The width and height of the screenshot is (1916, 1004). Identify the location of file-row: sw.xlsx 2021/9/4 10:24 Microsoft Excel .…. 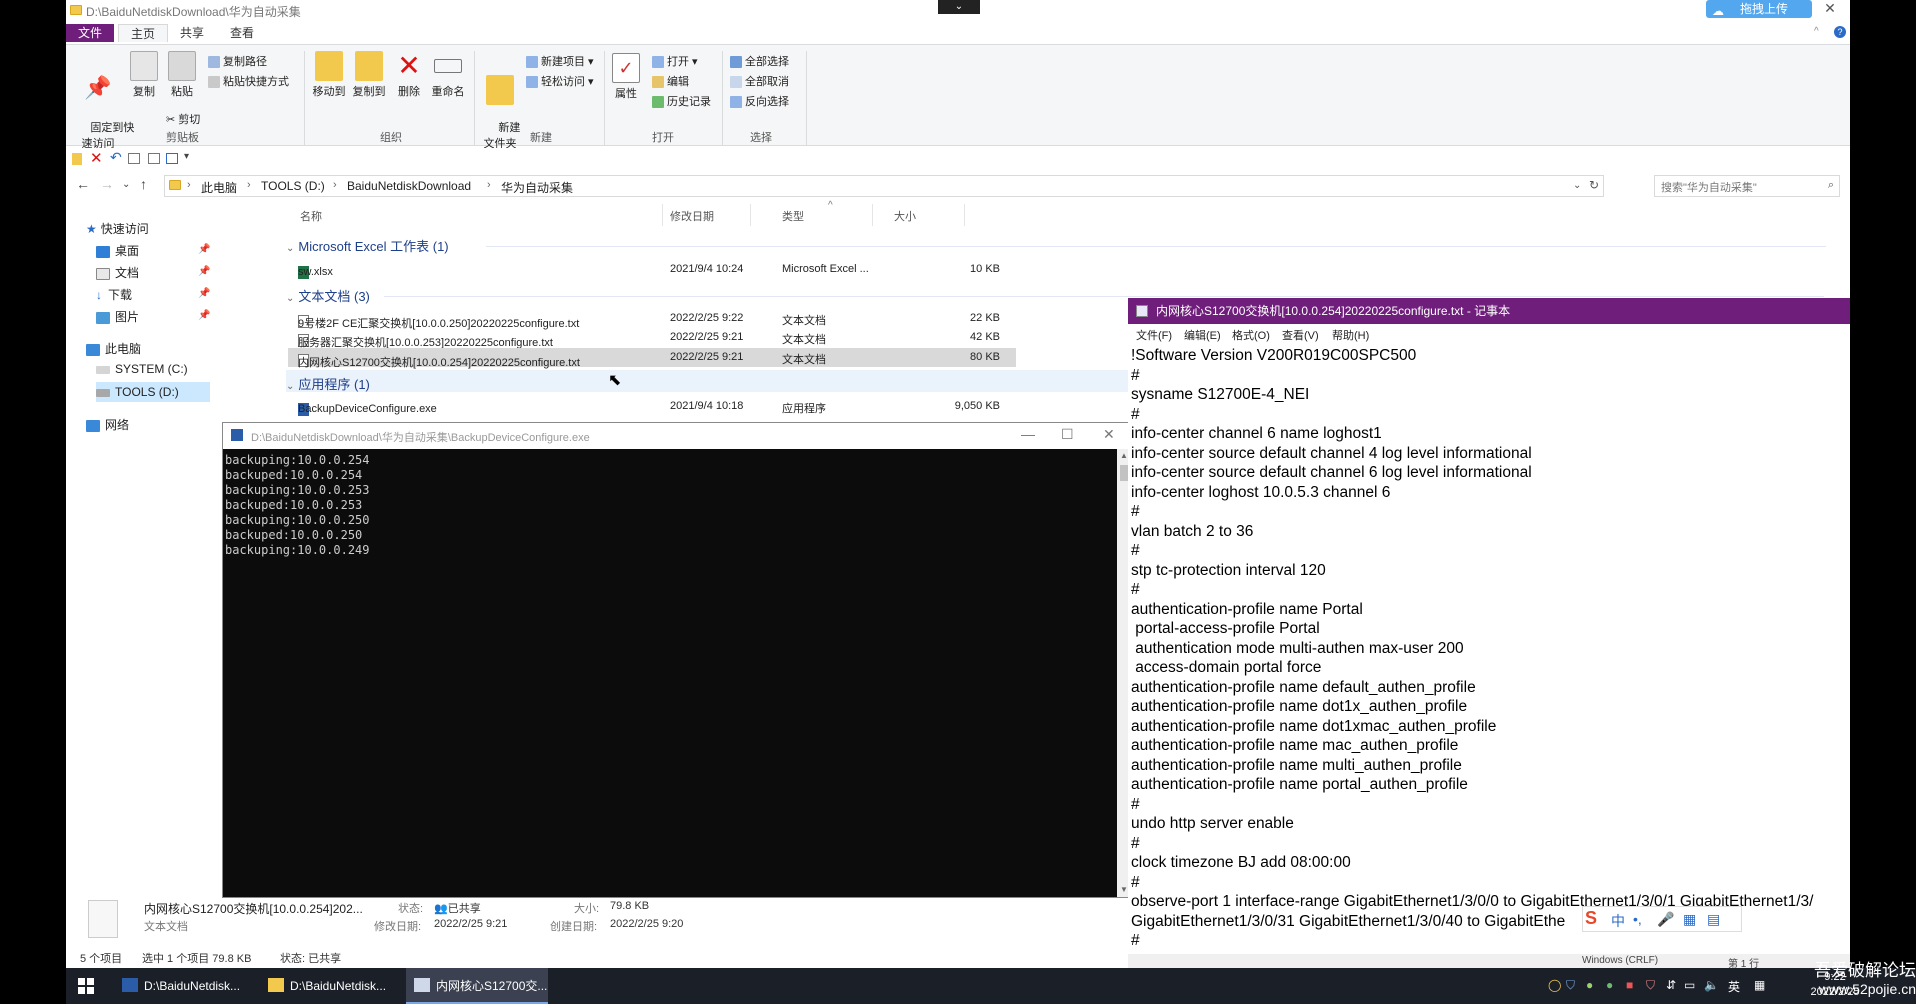
(652, 269).